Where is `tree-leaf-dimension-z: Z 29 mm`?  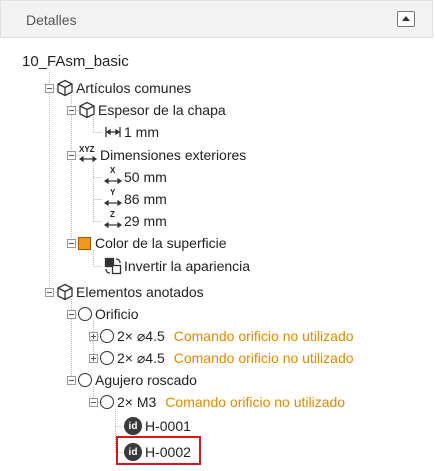
tree-leaf-dimension-z: Z 29 mm is located at coordinates (135, 221).